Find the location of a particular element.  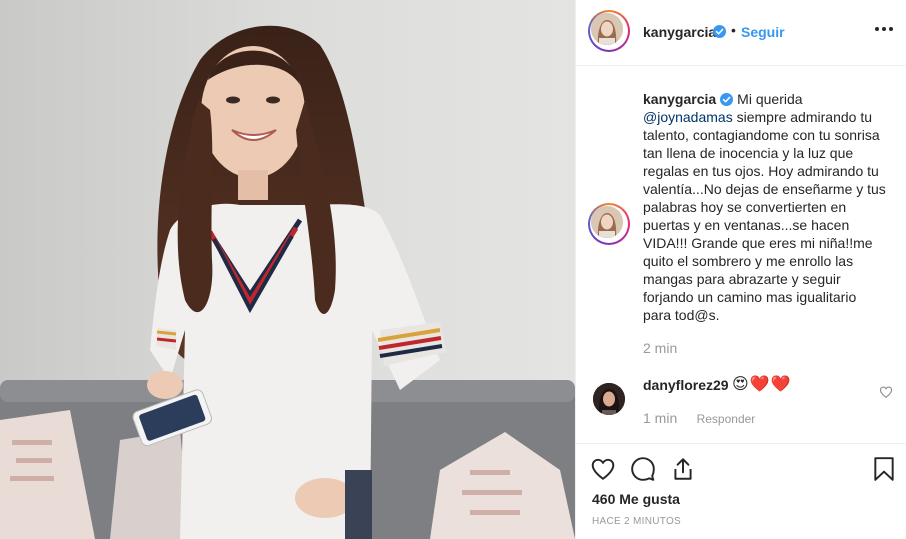

comment-username: danyflorez29 is located at coordinates (686, 385).